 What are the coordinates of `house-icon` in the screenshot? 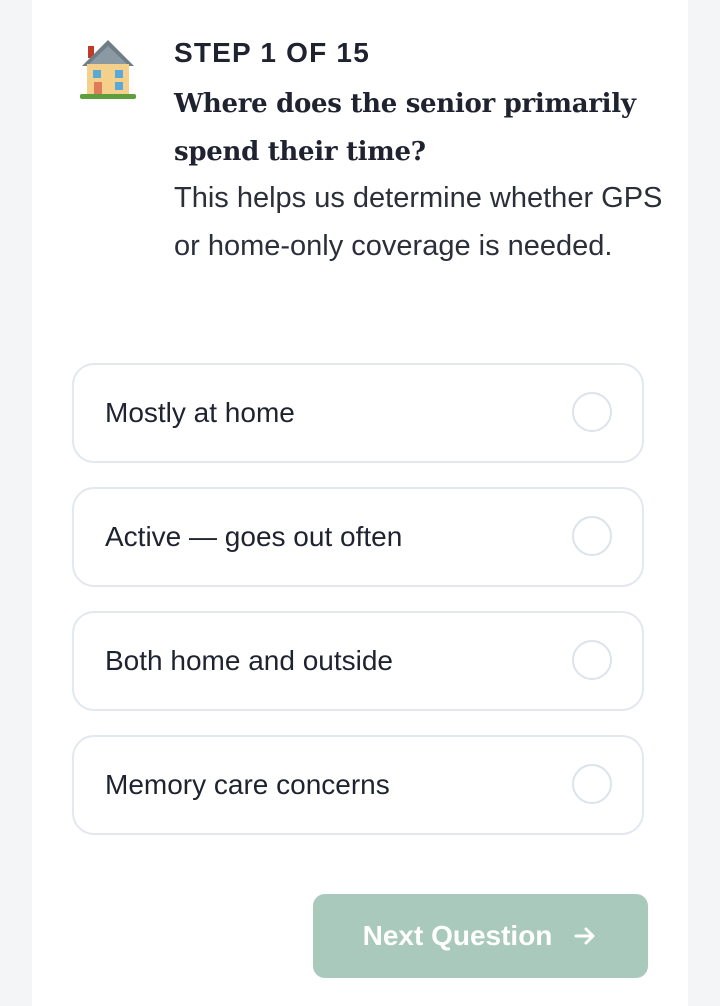 It's located at (108, 70).